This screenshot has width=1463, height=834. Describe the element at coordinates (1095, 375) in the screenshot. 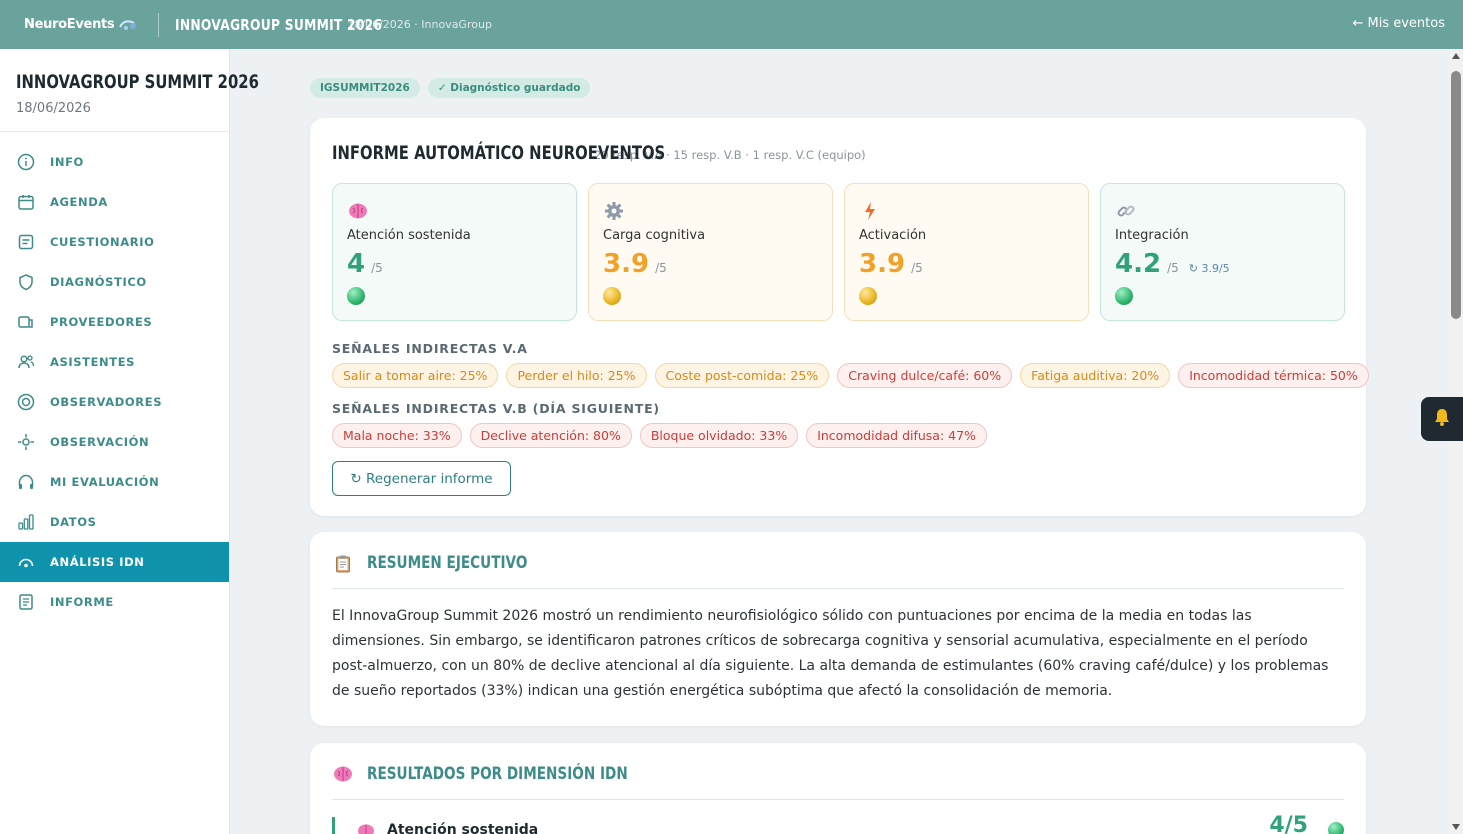

I see `signal-chip: Fatiga auditiva: 20%` at that location.